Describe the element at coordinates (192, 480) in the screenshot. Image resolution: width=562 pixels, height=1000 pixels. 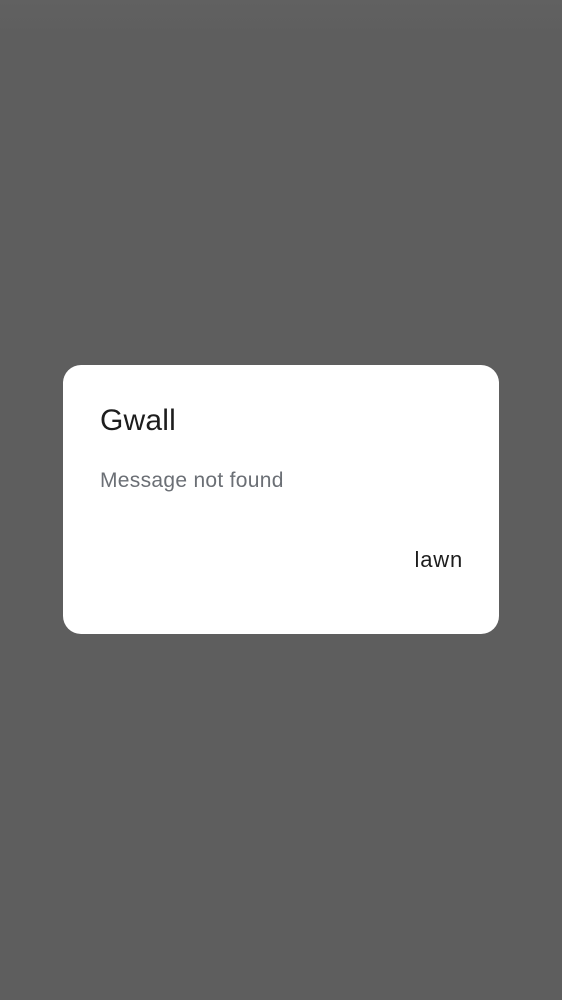
I see `dialog-message: Message not found` at that location.